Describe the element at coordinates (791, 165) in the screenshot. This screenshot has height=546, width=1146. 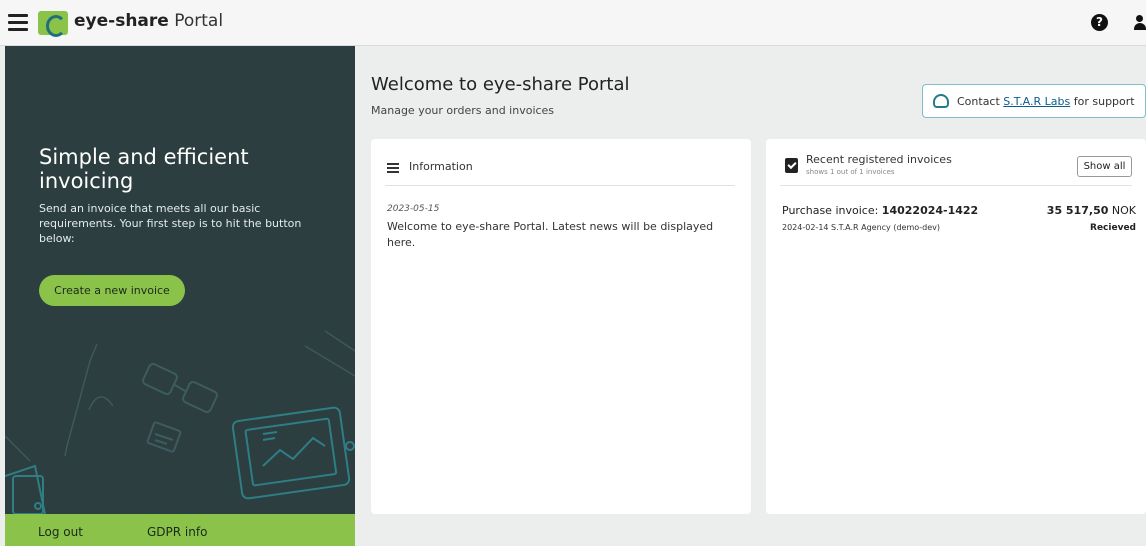
I see `clipboard-check-icon` at that location.